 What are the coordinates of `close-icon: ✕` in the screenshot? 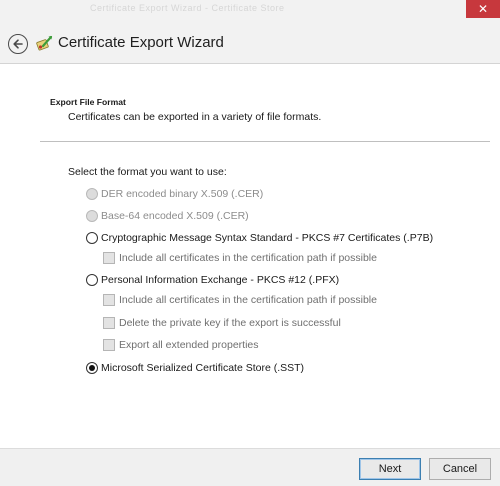 It's located at (483, 9).